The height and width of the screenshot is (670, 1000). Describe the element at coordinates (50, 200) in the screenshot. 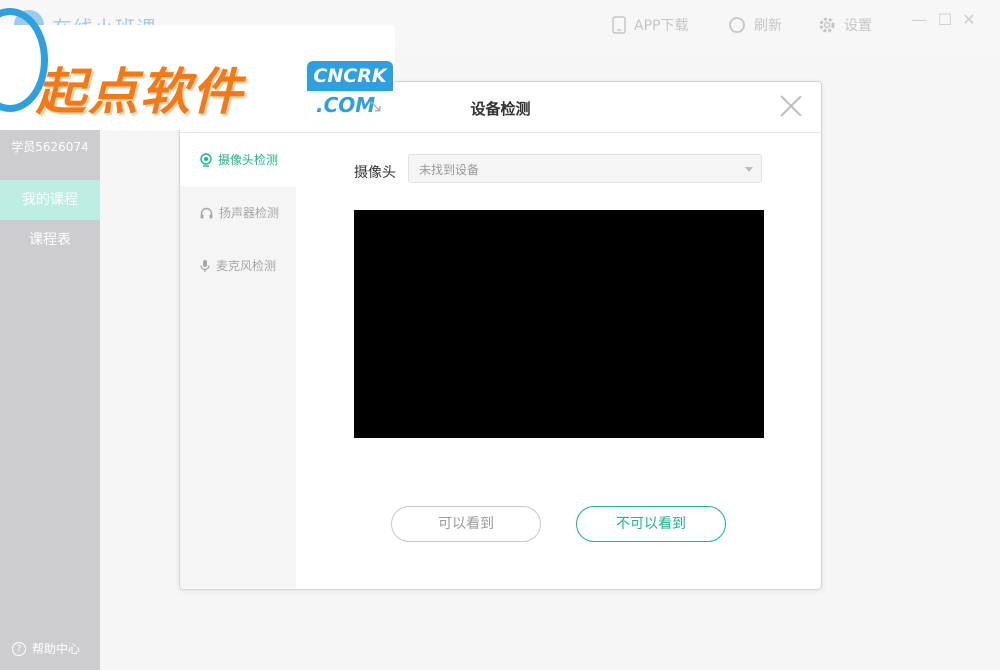

I see `sidebar-item-my-courses: 我的课程` at that location.